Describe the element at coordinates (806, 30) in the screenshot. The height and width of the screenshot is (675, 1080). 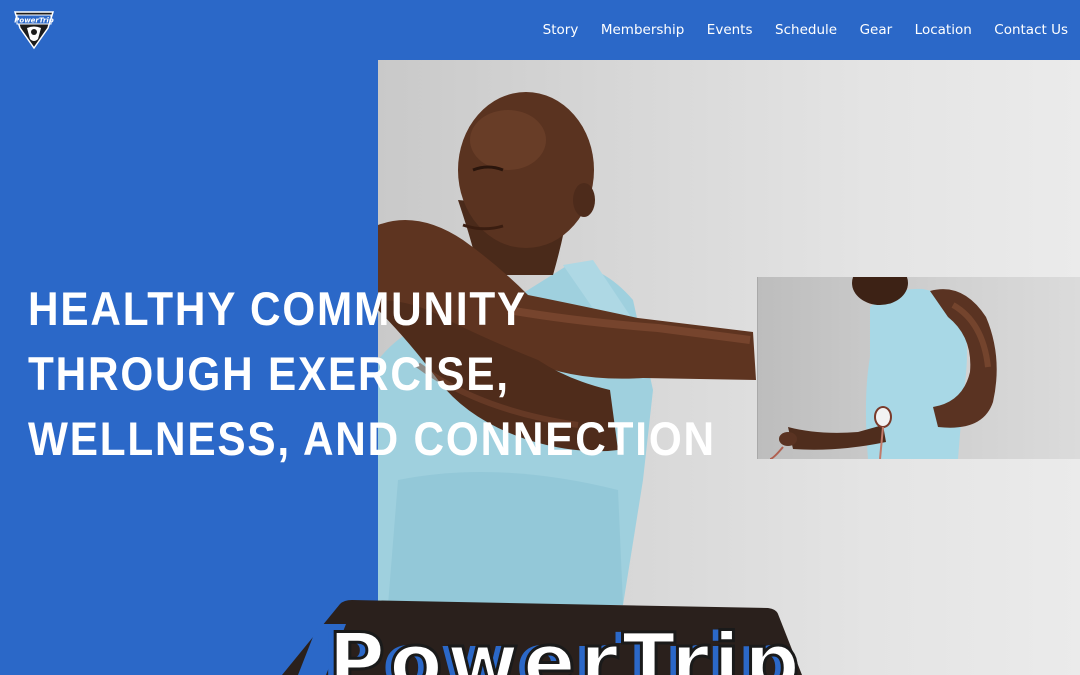
I see `nav-item-schedule: Schedule` at that location.